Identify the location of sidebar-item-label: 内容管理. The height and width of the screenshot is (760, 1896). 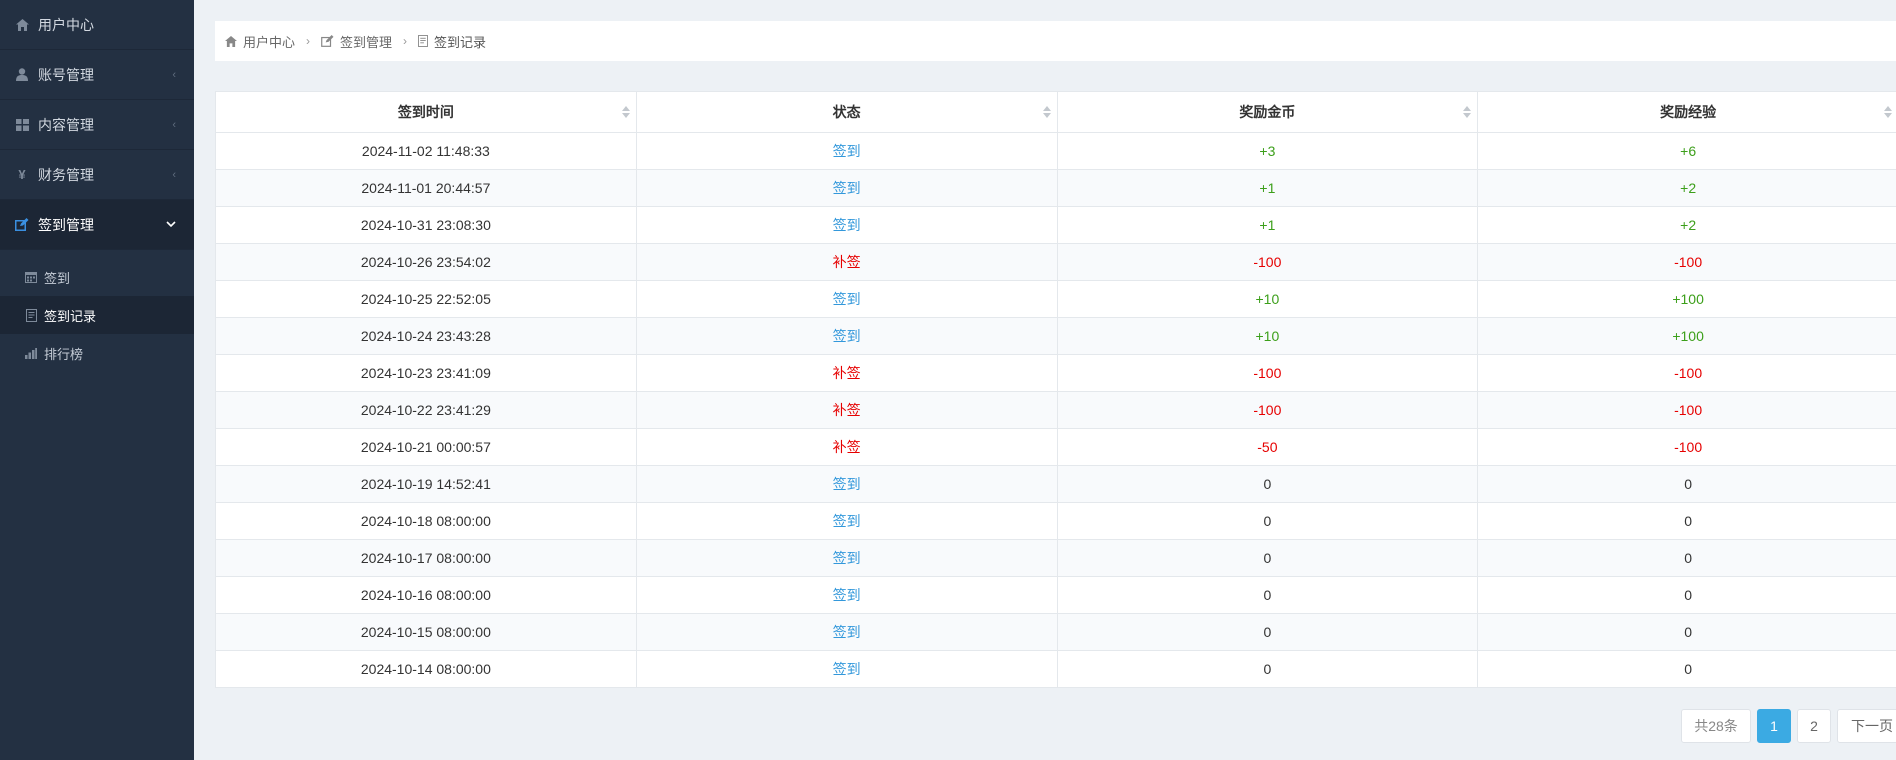
(66, 124).